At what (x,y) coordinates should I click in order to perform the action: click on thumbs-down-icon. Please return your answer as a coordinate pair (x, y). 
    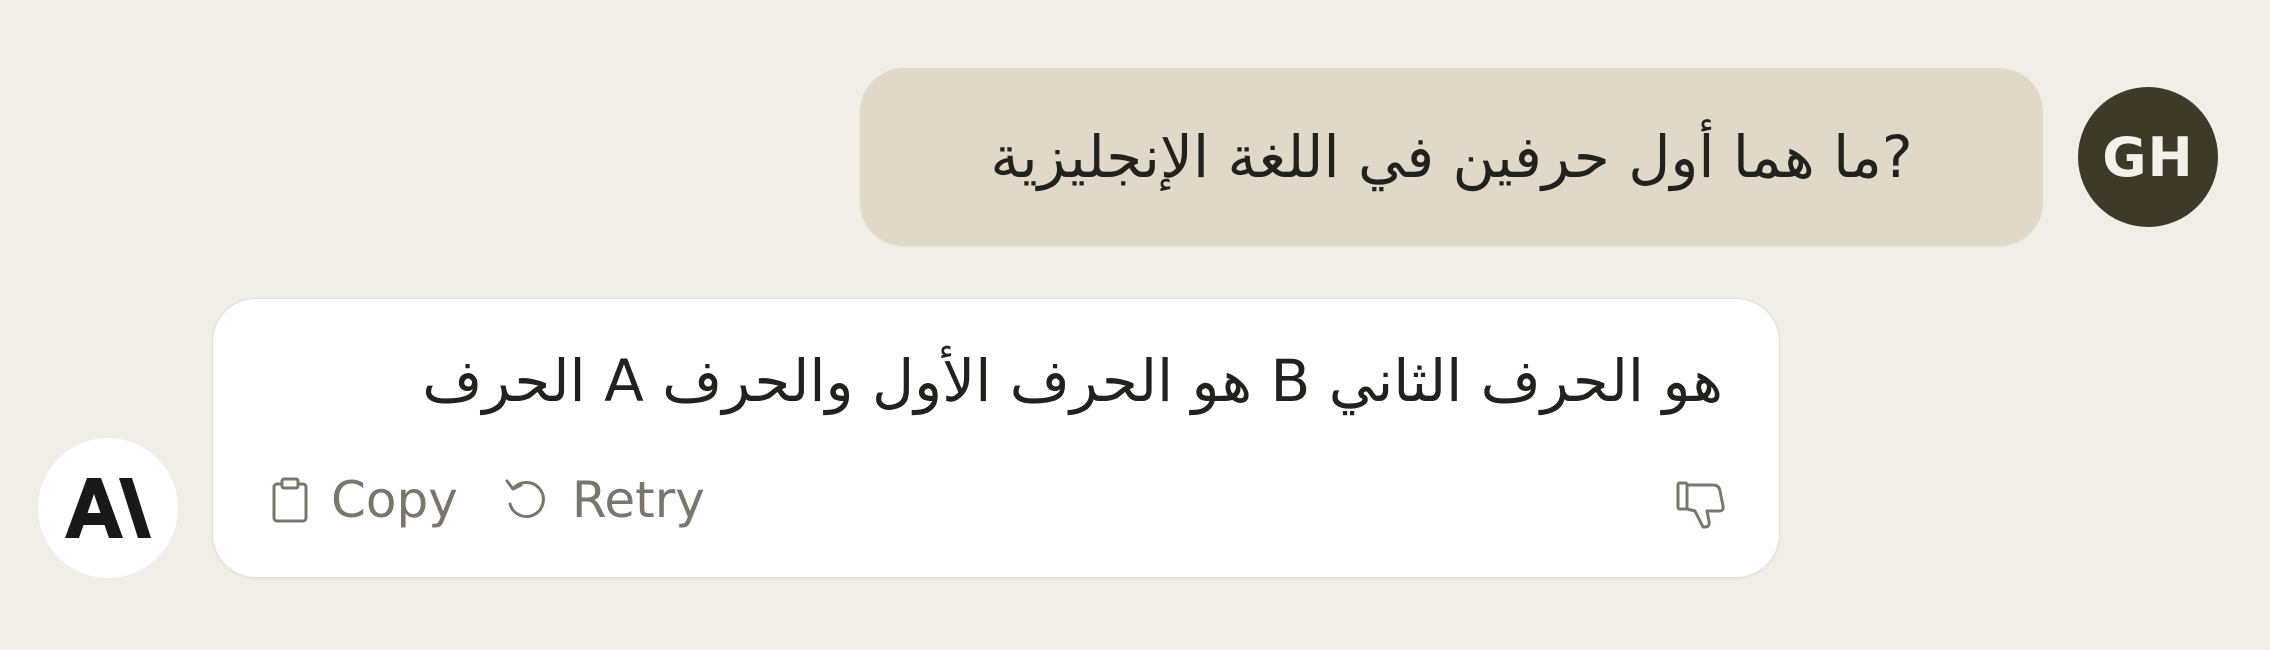
    Looking at the image, I should click on (1700, 505).